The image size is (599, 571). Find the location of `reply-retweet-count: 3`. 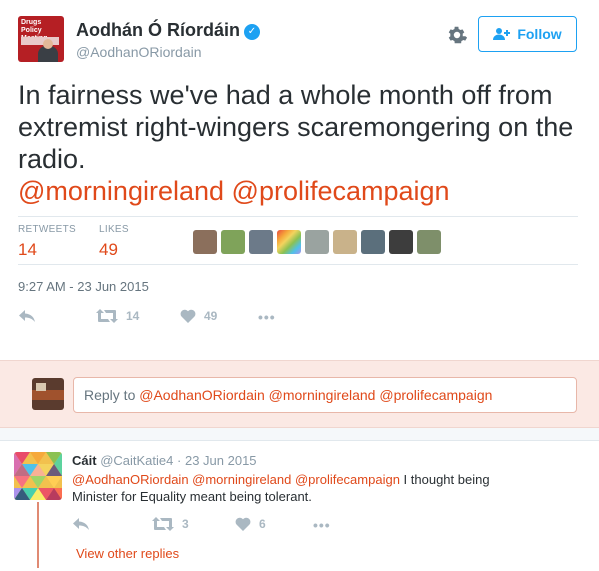

reply-retweet-count: 3 is located at coordinates (185, 524).